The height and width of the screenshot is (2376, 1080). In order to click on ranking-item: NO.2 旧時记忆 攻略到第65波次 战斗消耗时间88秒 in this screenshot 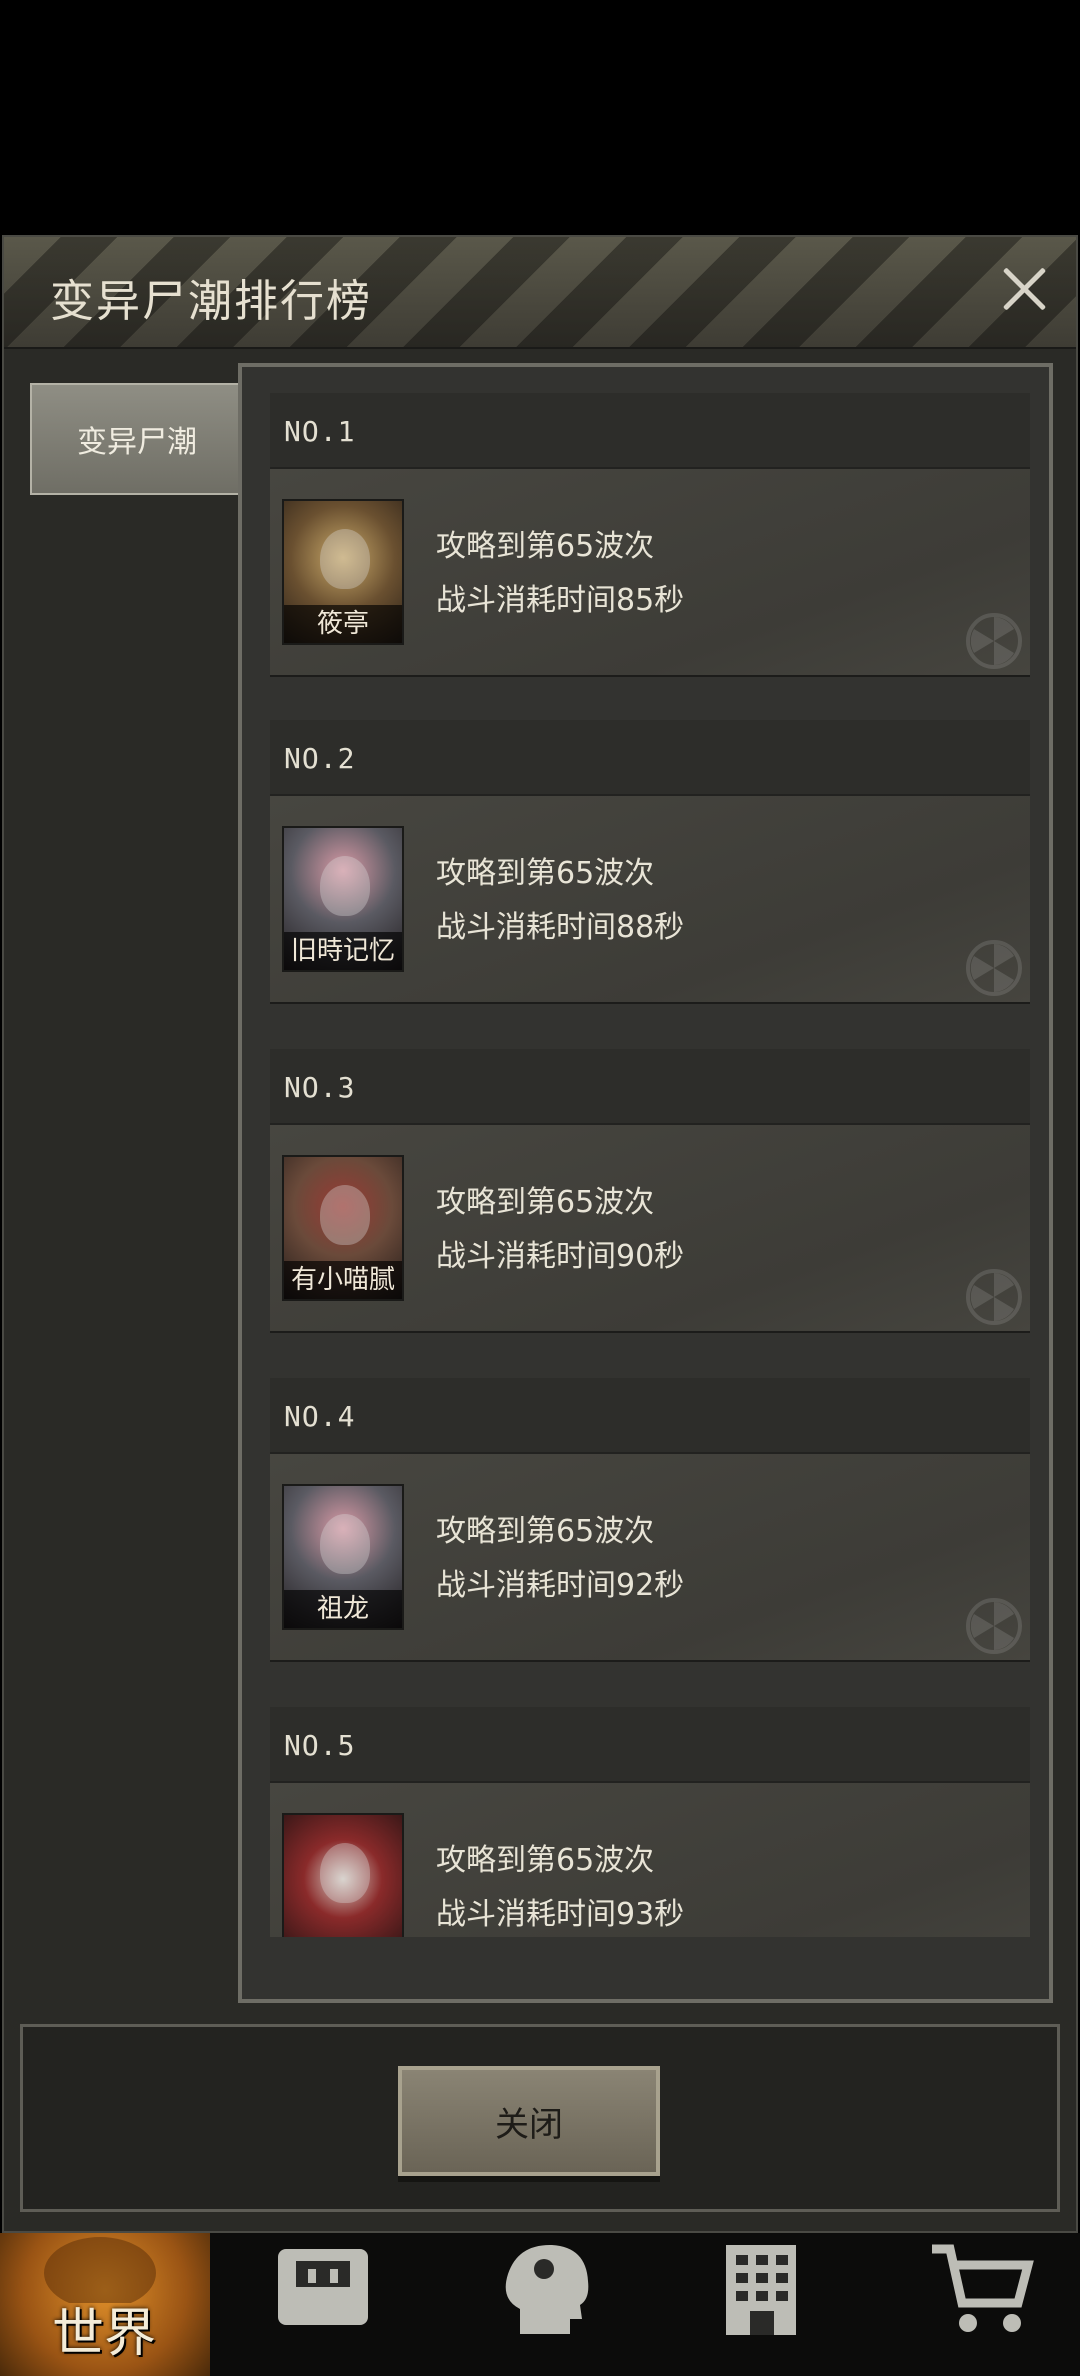, I will do `click(650, 861)`.